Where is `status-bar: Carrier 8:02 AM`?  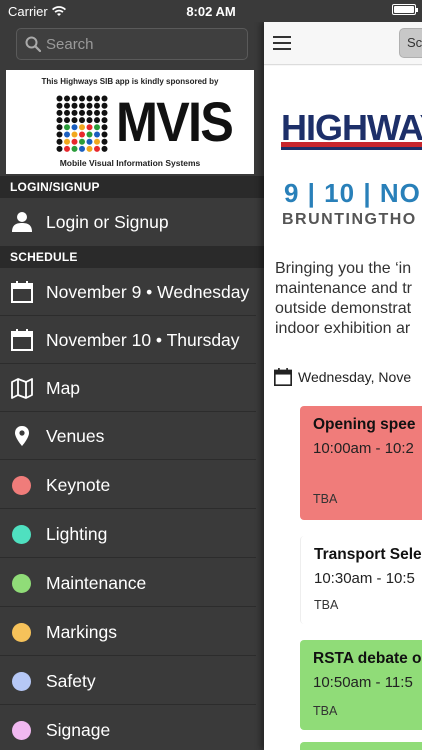
status-bar: Carrier 8:02 AM is located at coordinates (211, 11).